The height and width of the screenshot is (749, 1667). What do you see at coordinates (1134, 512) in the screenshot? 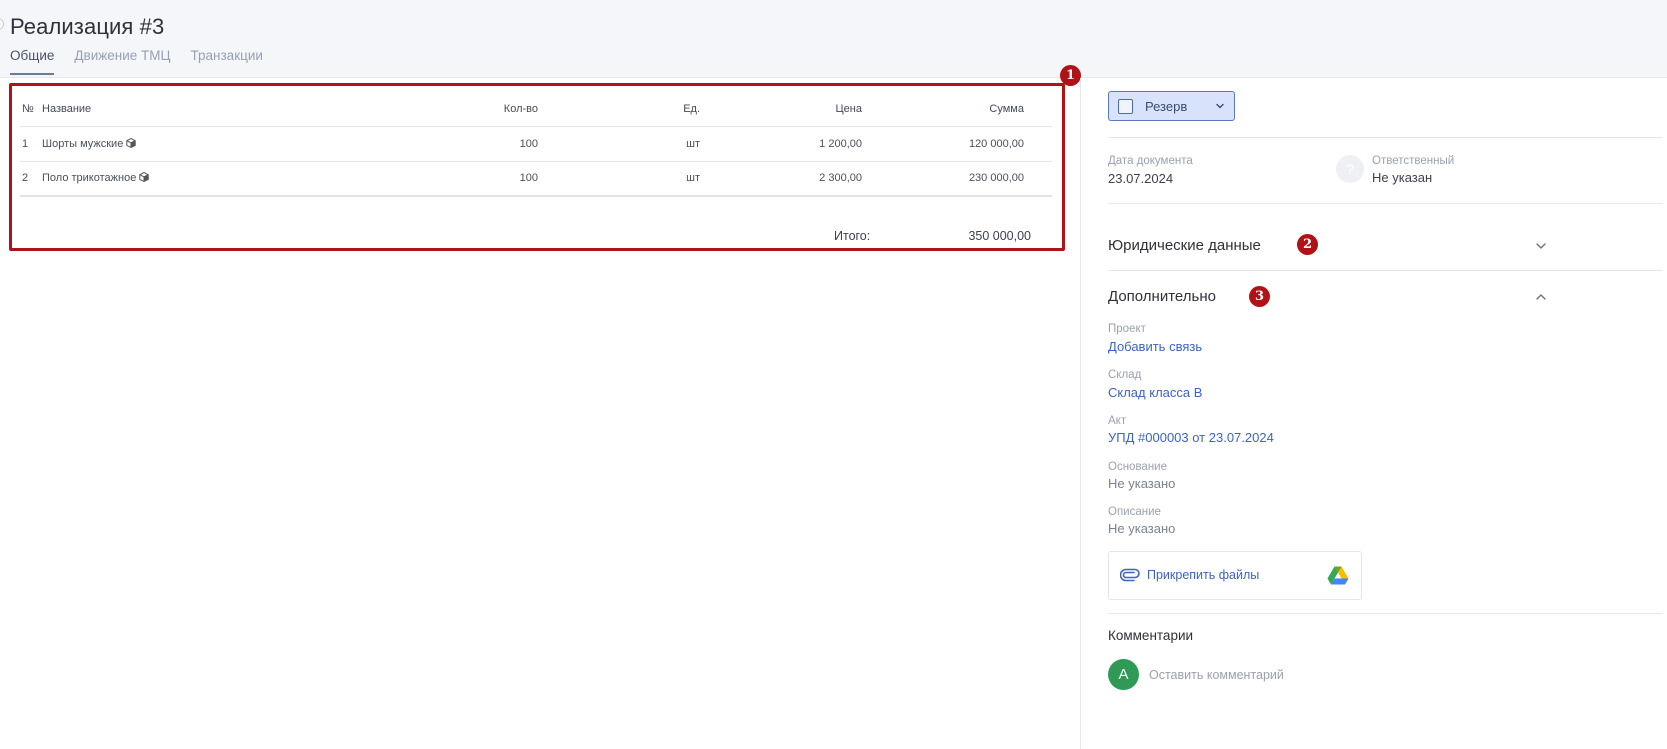
I see `description-label: Описание` at bounding box center [1134, 512].